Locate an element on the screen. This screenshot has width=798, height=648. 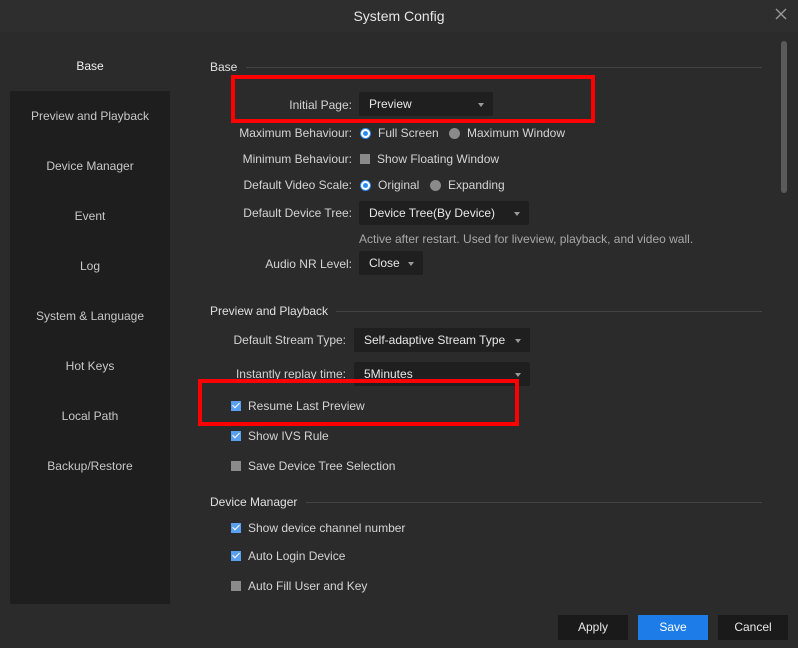
checkbox-auto-fill-user-and-key: Auto Fill User and Key is located at coordinates (299, 586).